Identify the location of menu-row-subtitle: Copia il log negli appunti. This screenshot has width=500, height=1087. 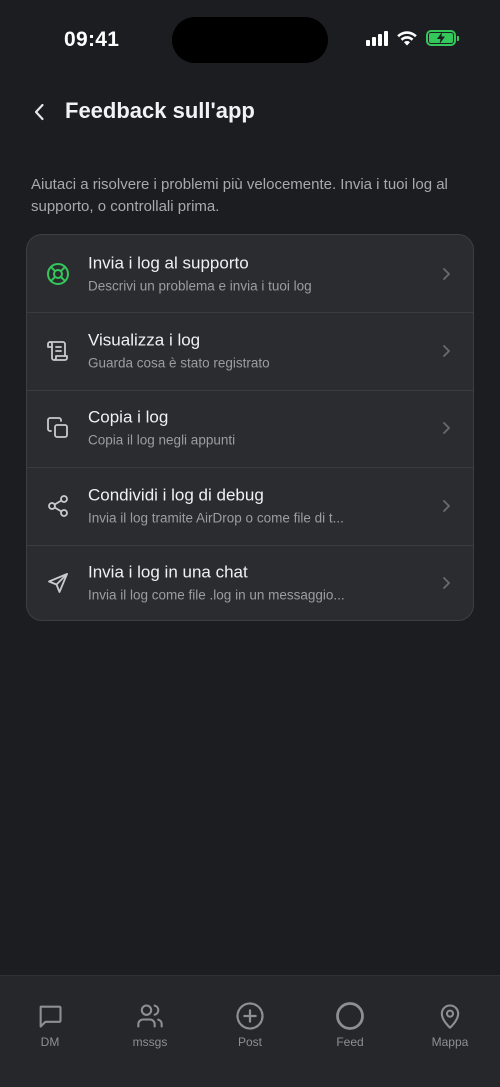
(162, 440).